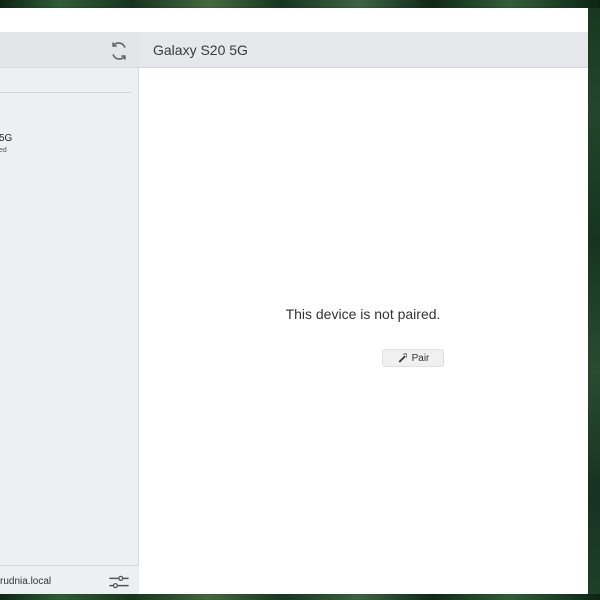  I want to click on pair-button-label: Pair, so click(420, 358).